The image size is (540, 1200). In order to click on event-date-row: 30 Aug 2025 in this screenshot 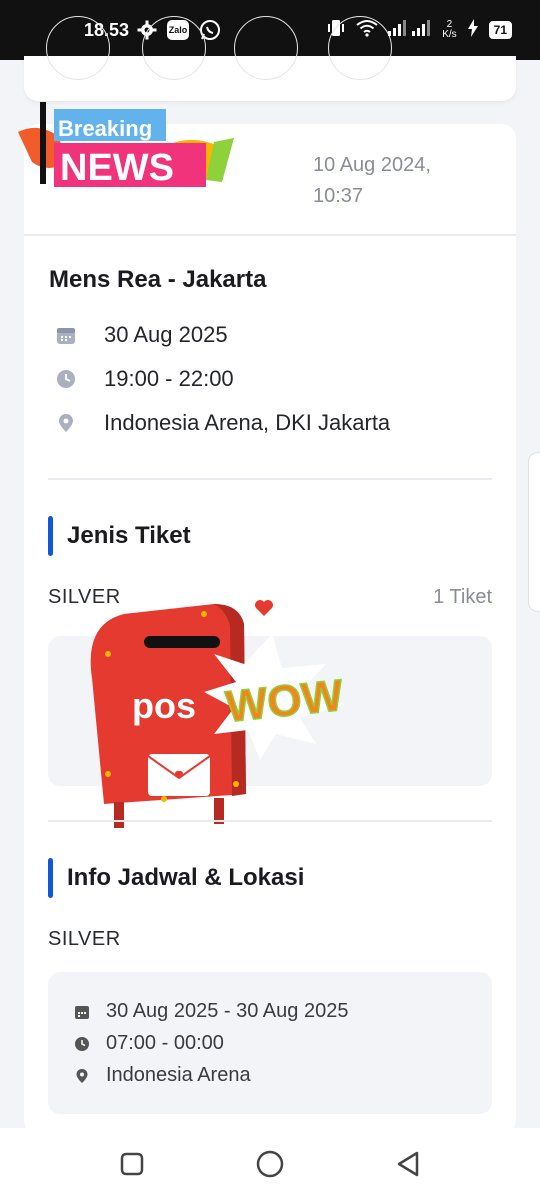, I will do `click(142, 335)`.